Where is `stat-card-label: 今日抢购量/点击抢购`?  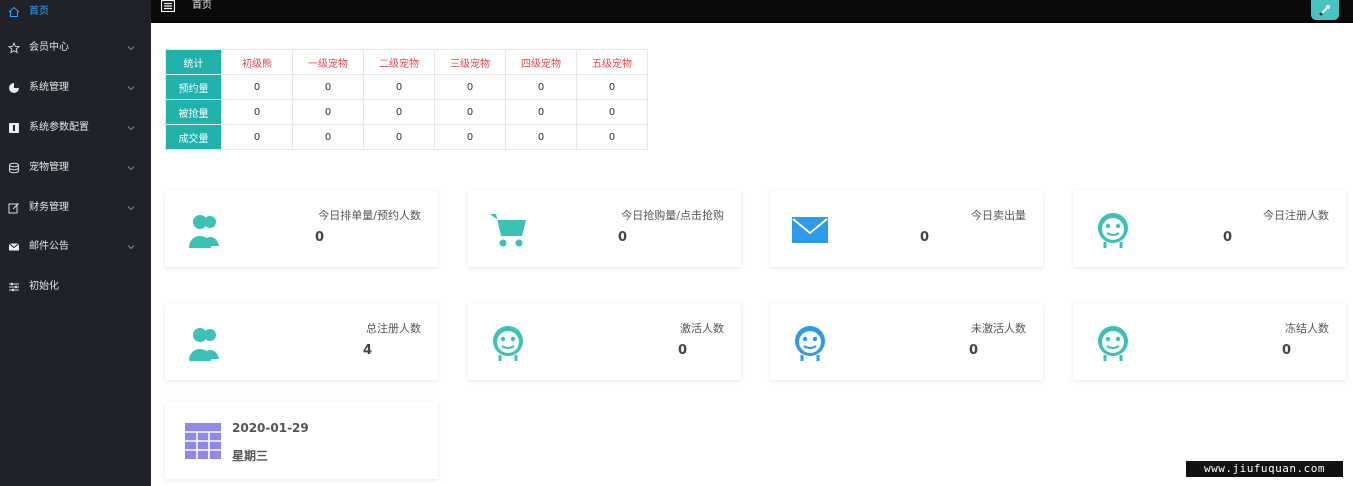
stat-card-label: 今日抢购量/点击抢购 is located at coordinates (672, 215).